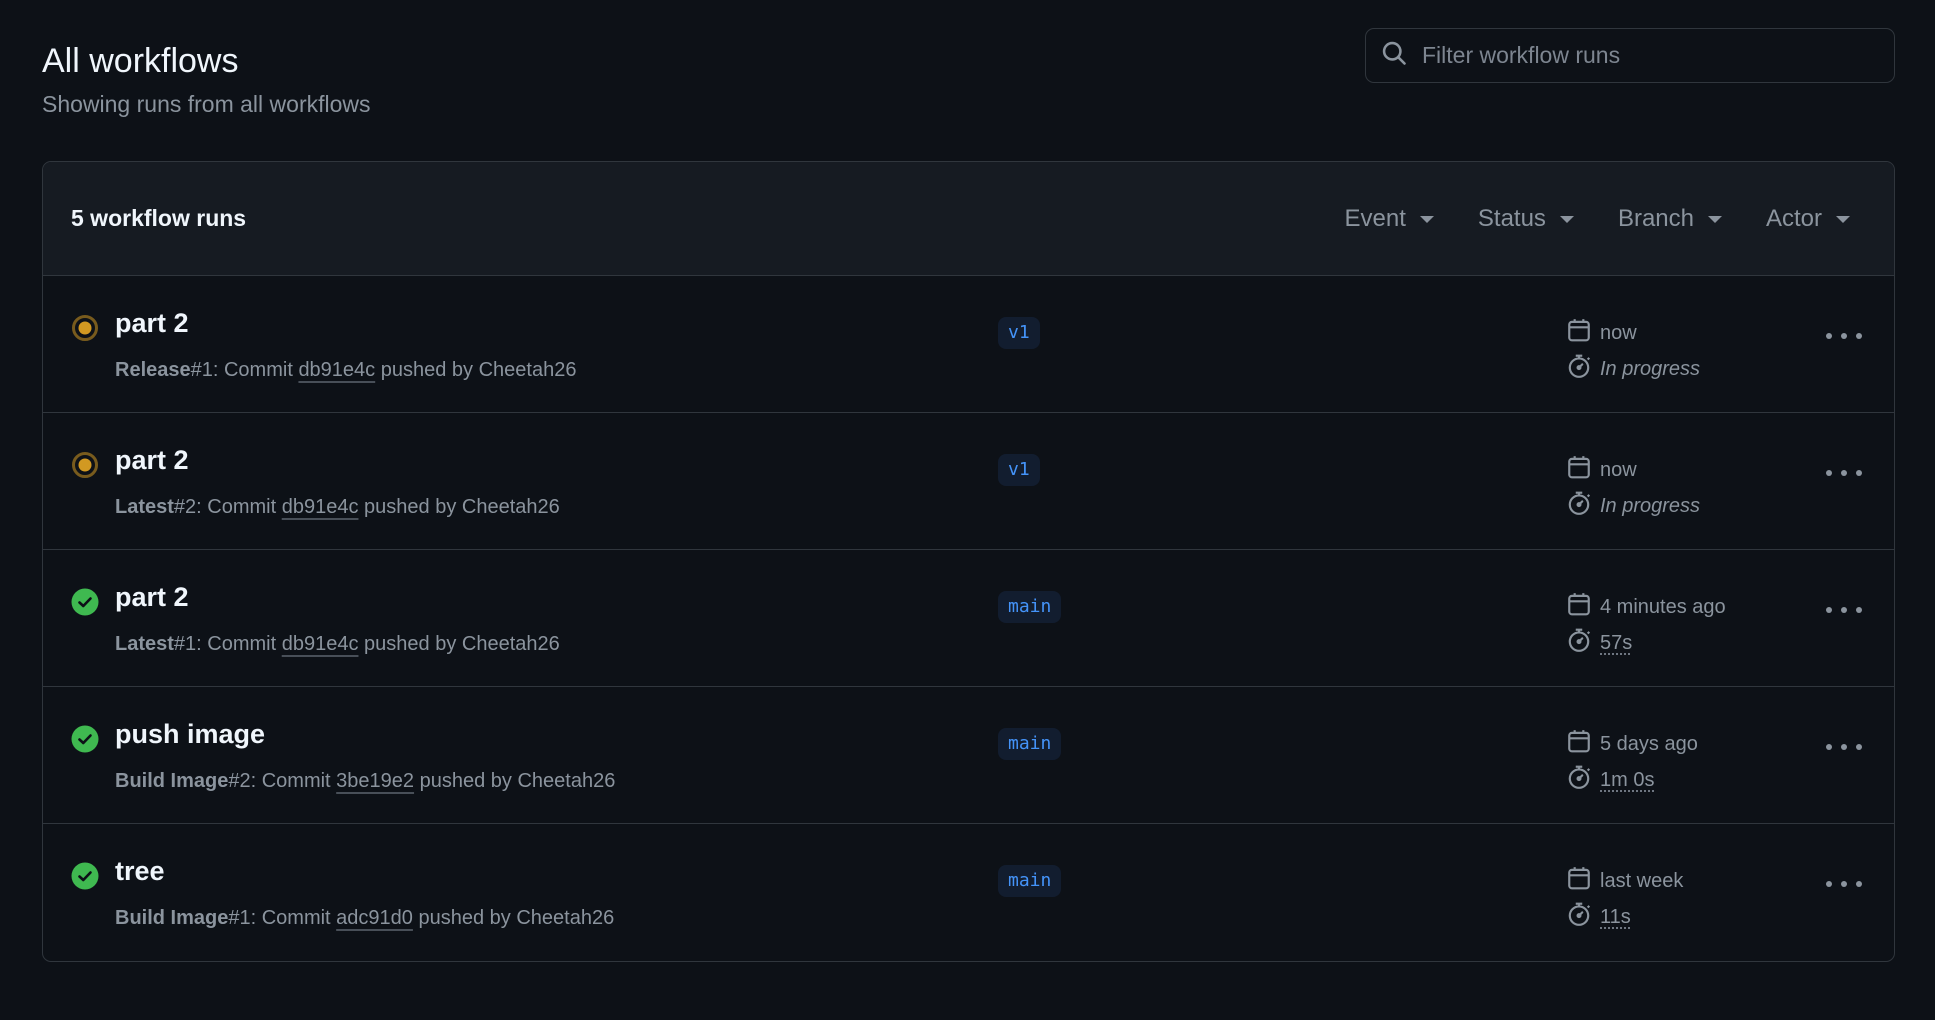 The height and width of the screenshot is (1020, 1935). I want to click on run-times: last week 11s, so click(1624, 899).